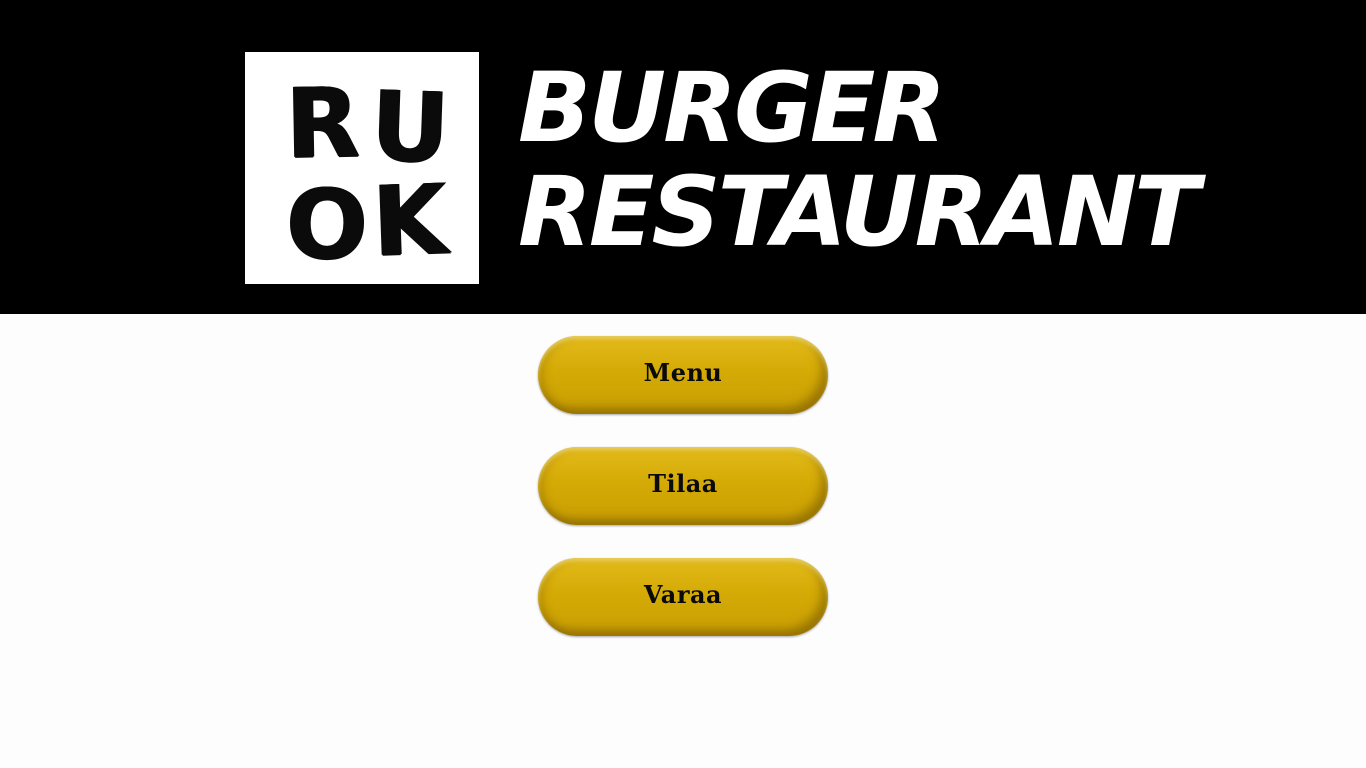  What do you see at coordinates (859, 212) in the screenshot?
I see `brand-title-line-2: RESTAURANT` at bounding box center [859, 212].